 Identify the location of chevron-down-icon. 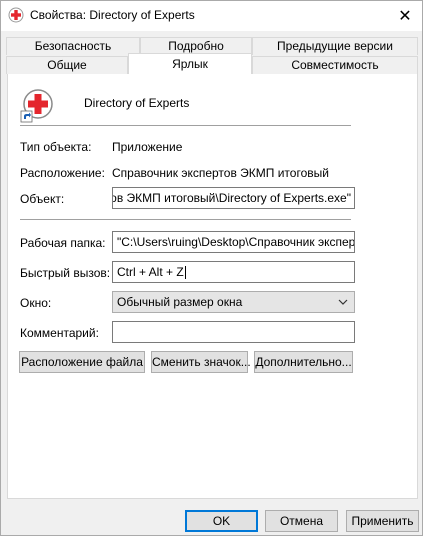
(343, 302).